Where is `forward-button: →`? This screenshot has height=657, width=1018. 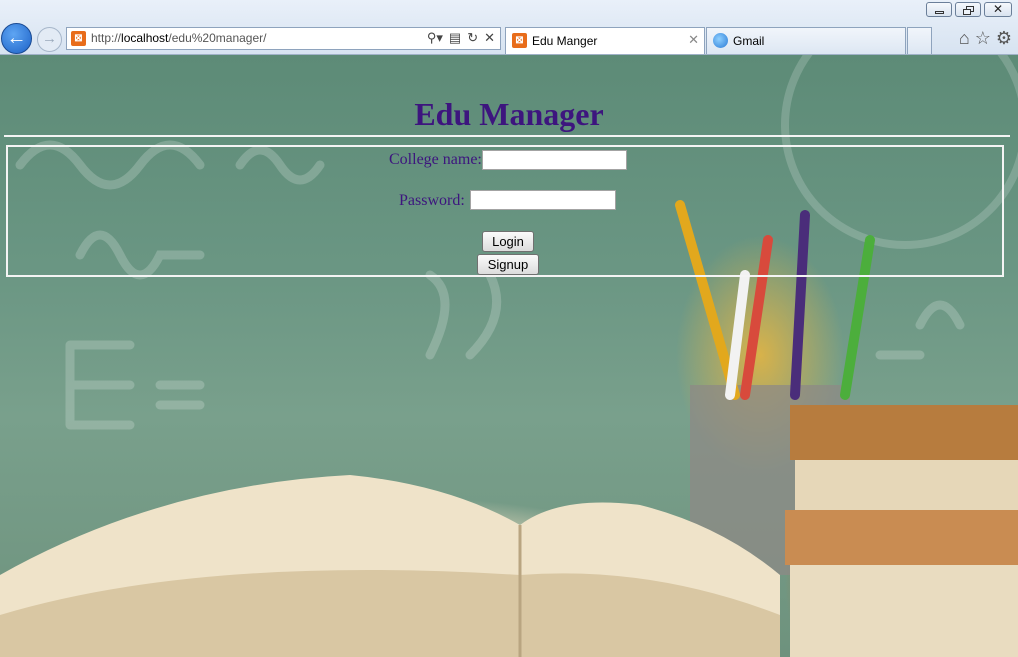 forward-button: → is located at coordinates (49, 39).